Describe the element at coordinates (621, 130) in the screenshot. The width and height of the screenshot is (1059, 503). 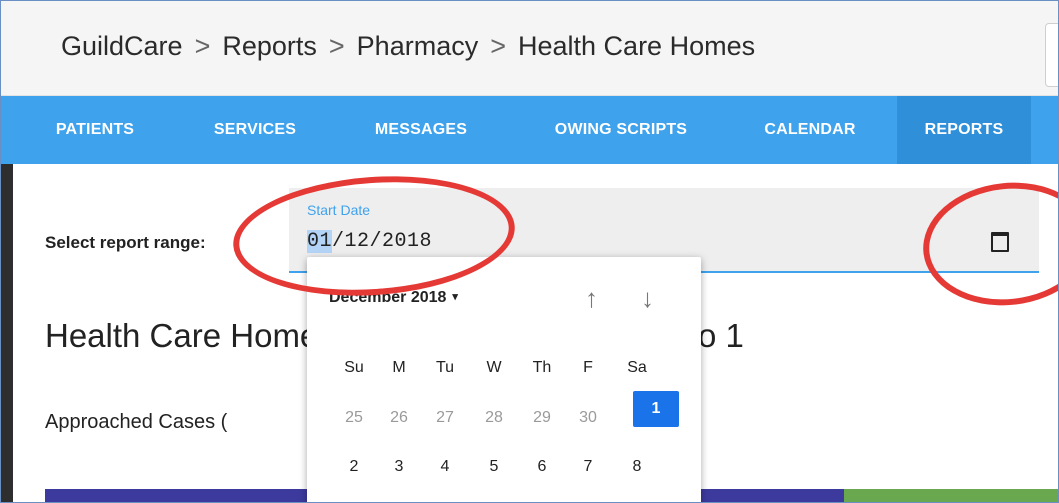
I see `nav-item-owing-scripts: OWING SCRIPTS` at that location.